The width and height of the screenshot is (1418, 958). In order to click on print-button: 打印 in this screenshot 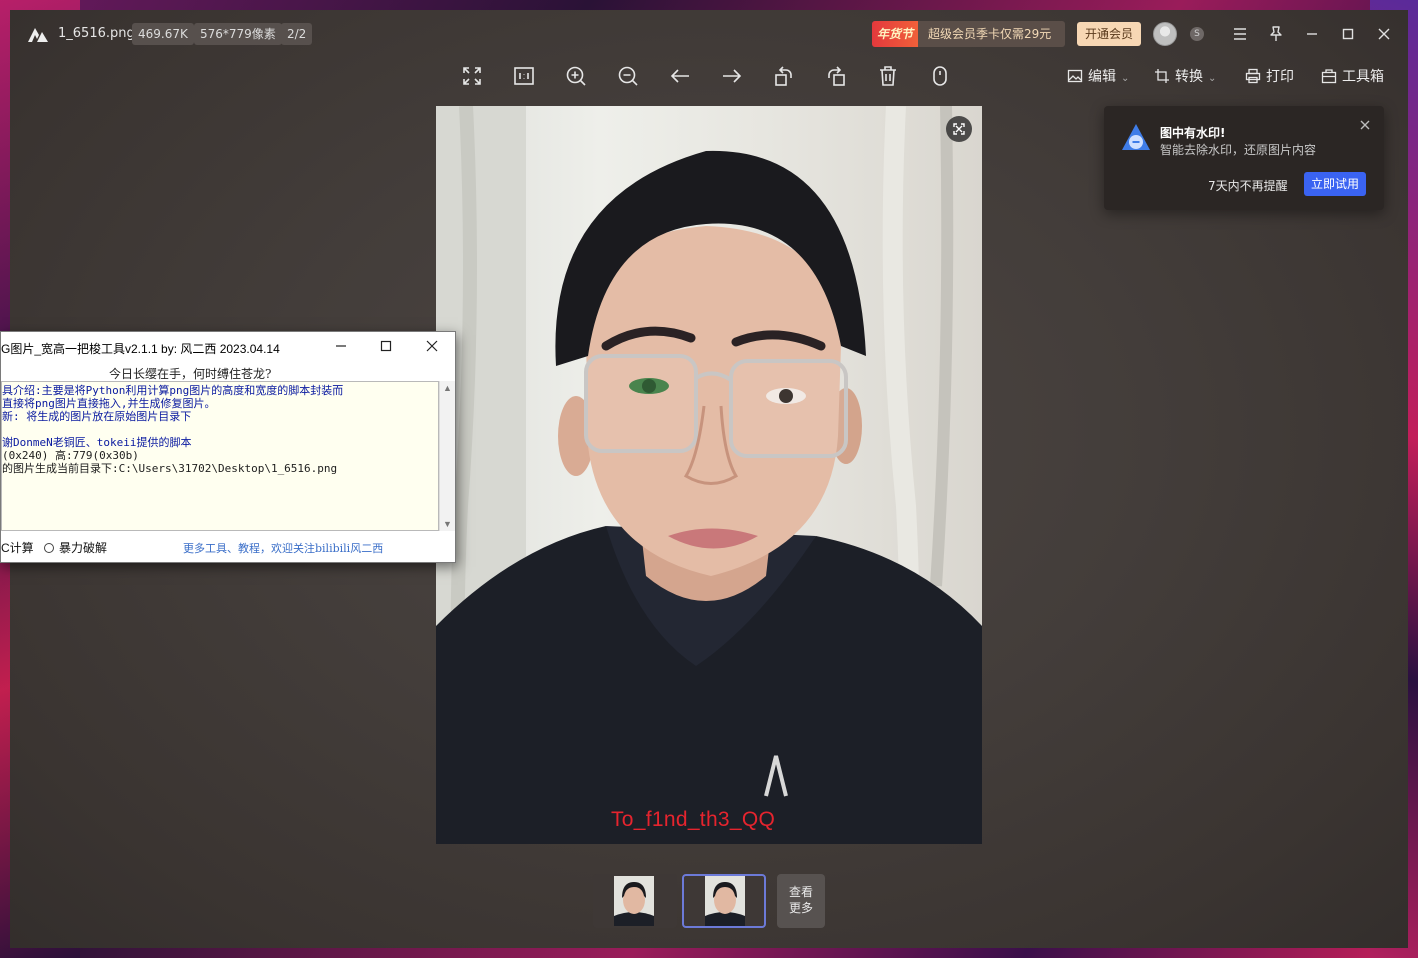, I will do `click(1269, 77)`.